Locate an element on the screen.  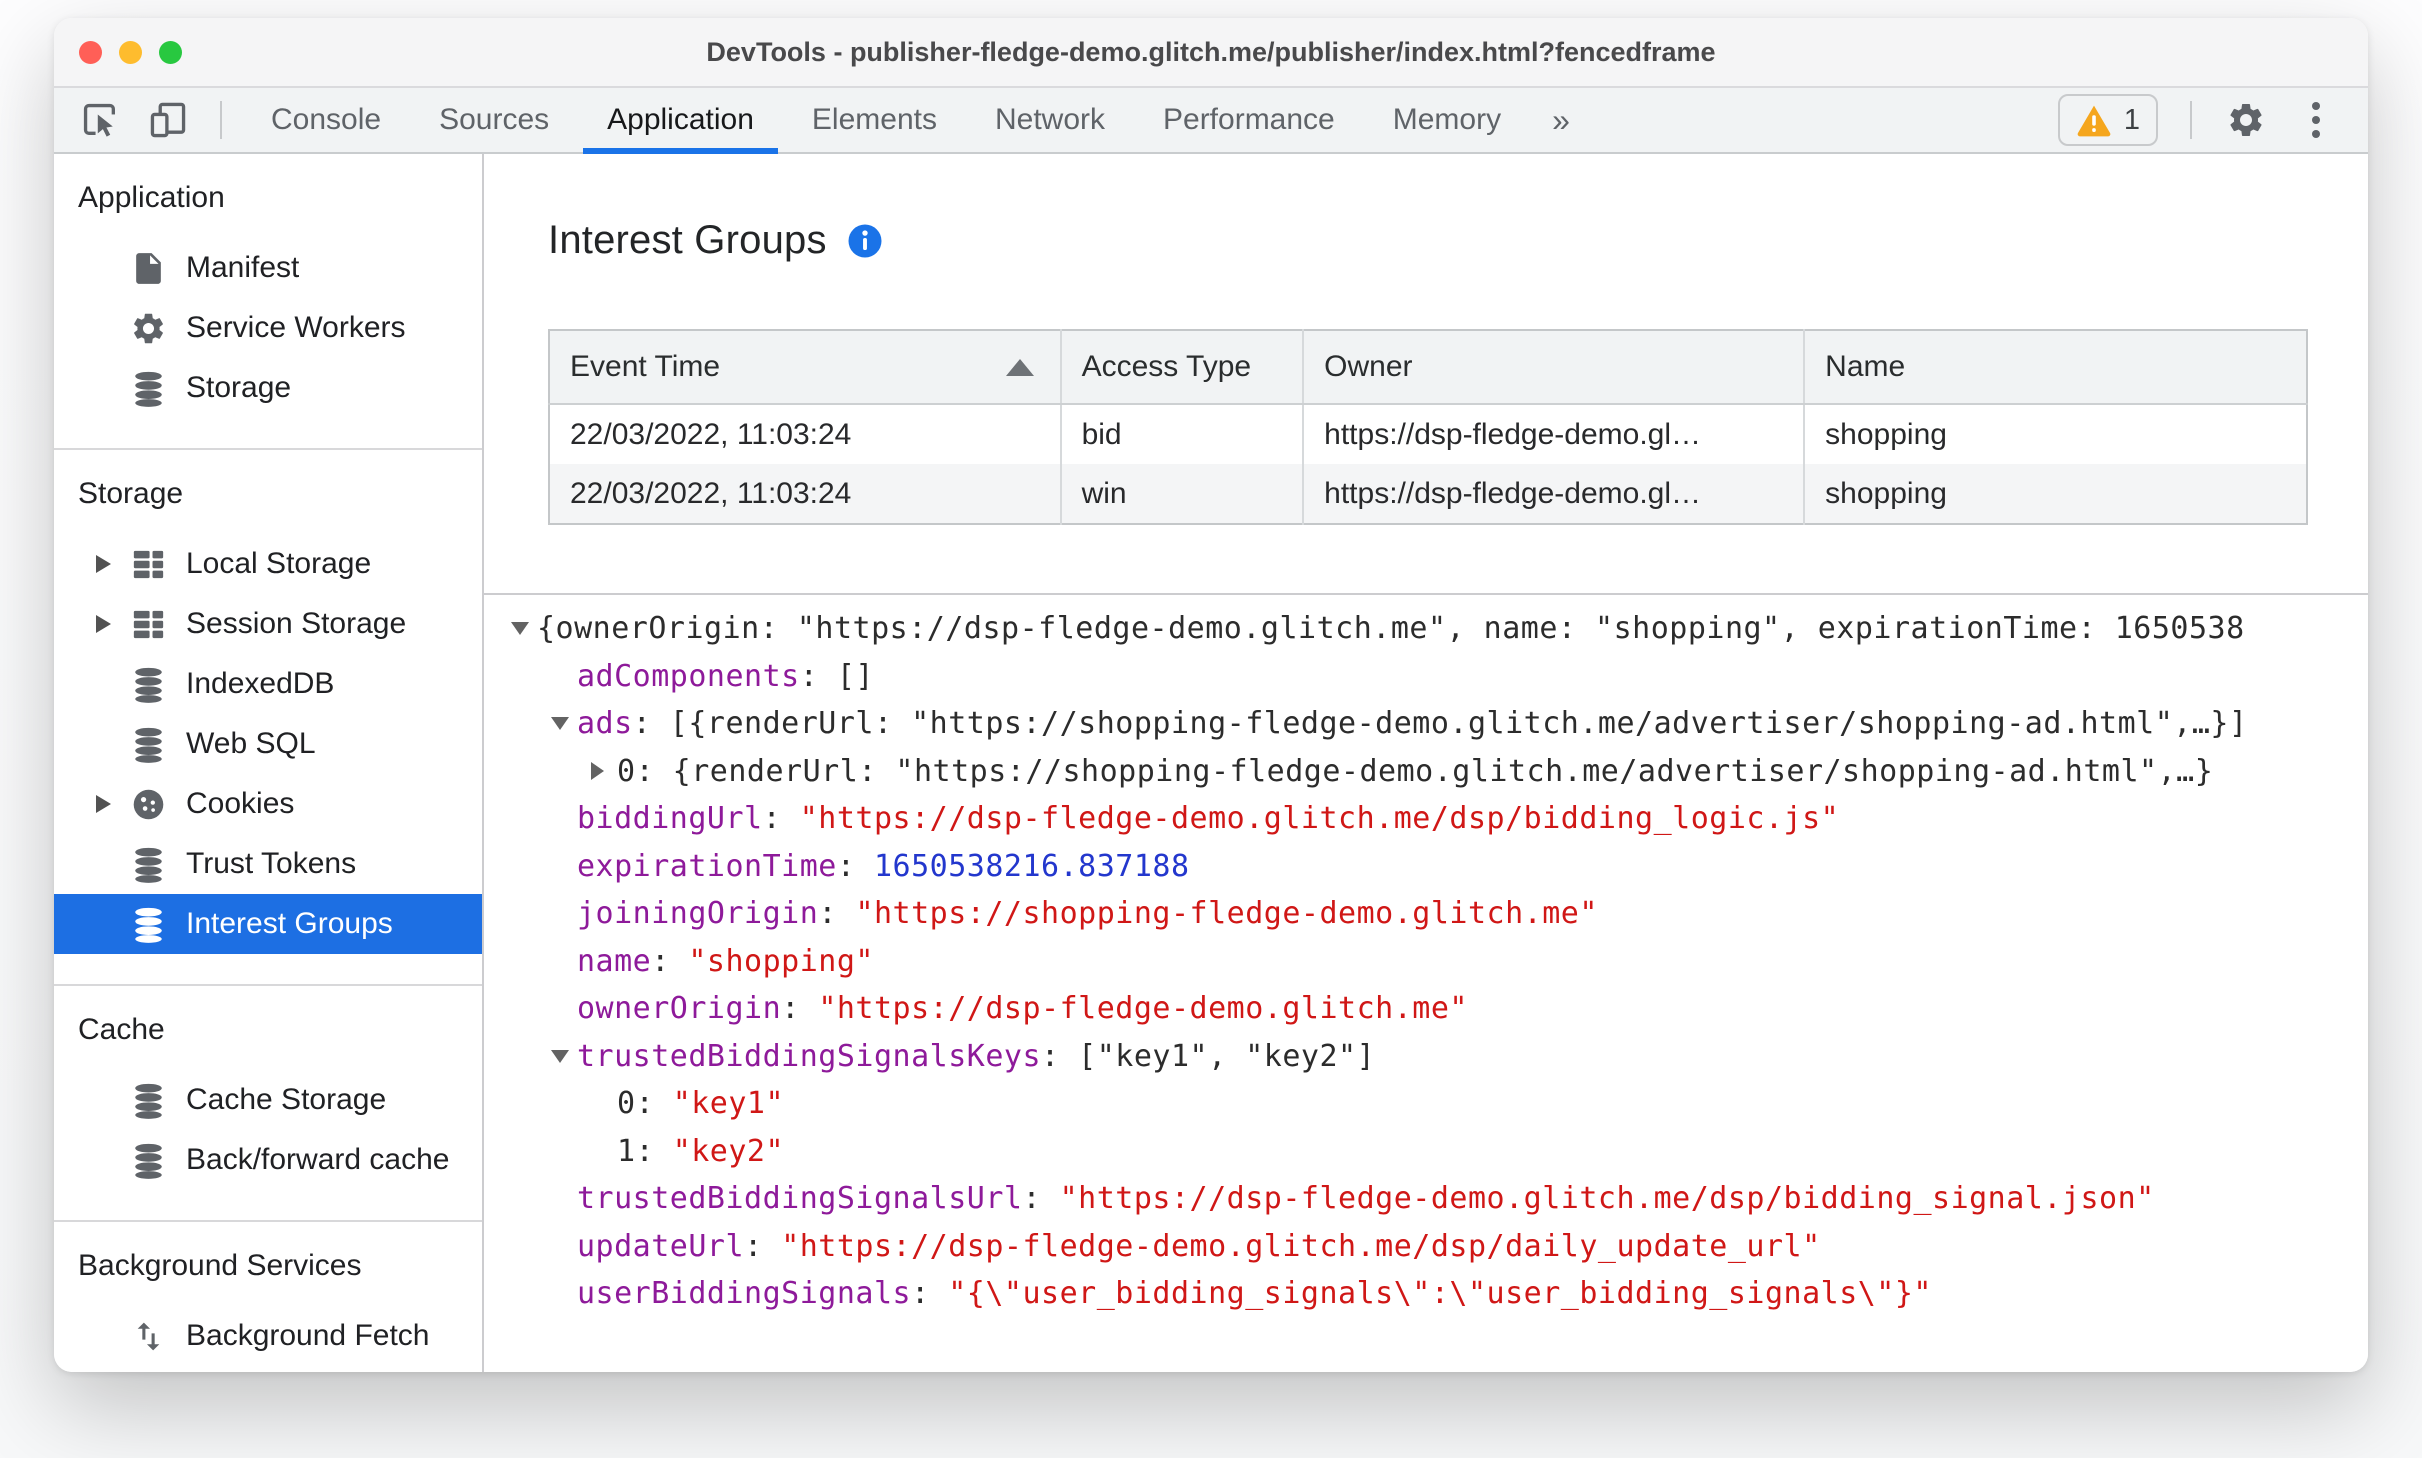
warning-badge: 1 is located at coordinates (2107, 120).